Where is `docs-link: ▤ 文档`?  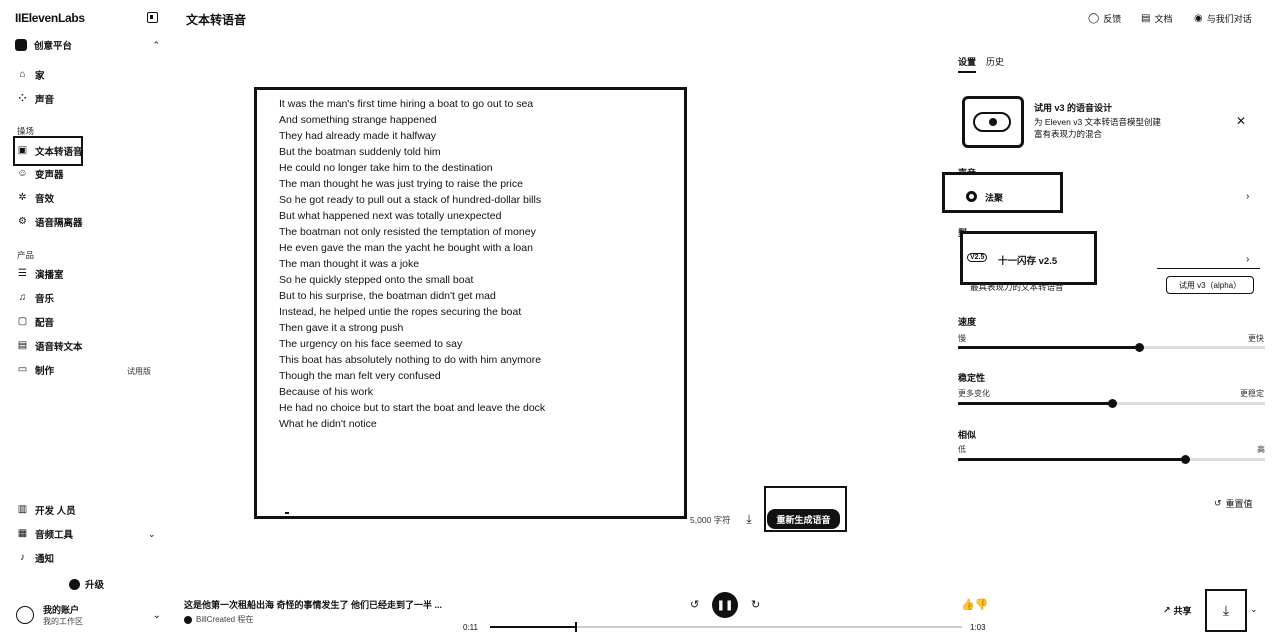 docs-link: ▤ 文档 is located at coordinates (1156, 18).